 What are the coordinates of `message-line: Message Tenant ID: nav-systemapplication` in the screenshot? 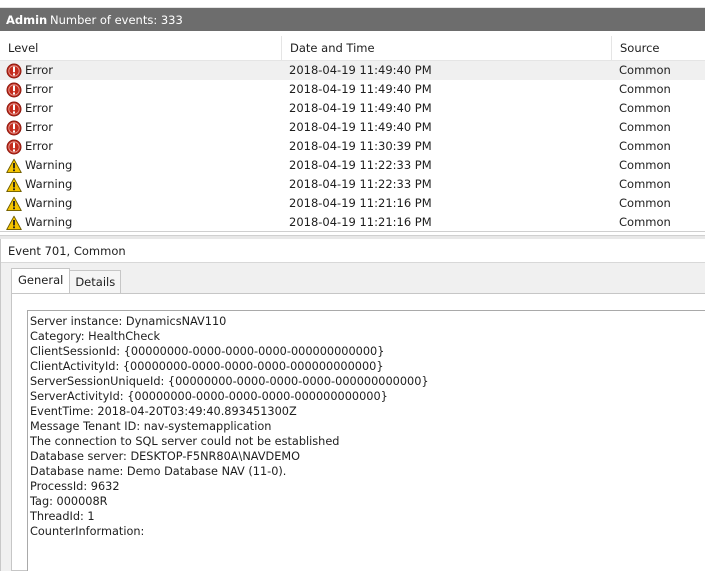 It's located at (151, 426).